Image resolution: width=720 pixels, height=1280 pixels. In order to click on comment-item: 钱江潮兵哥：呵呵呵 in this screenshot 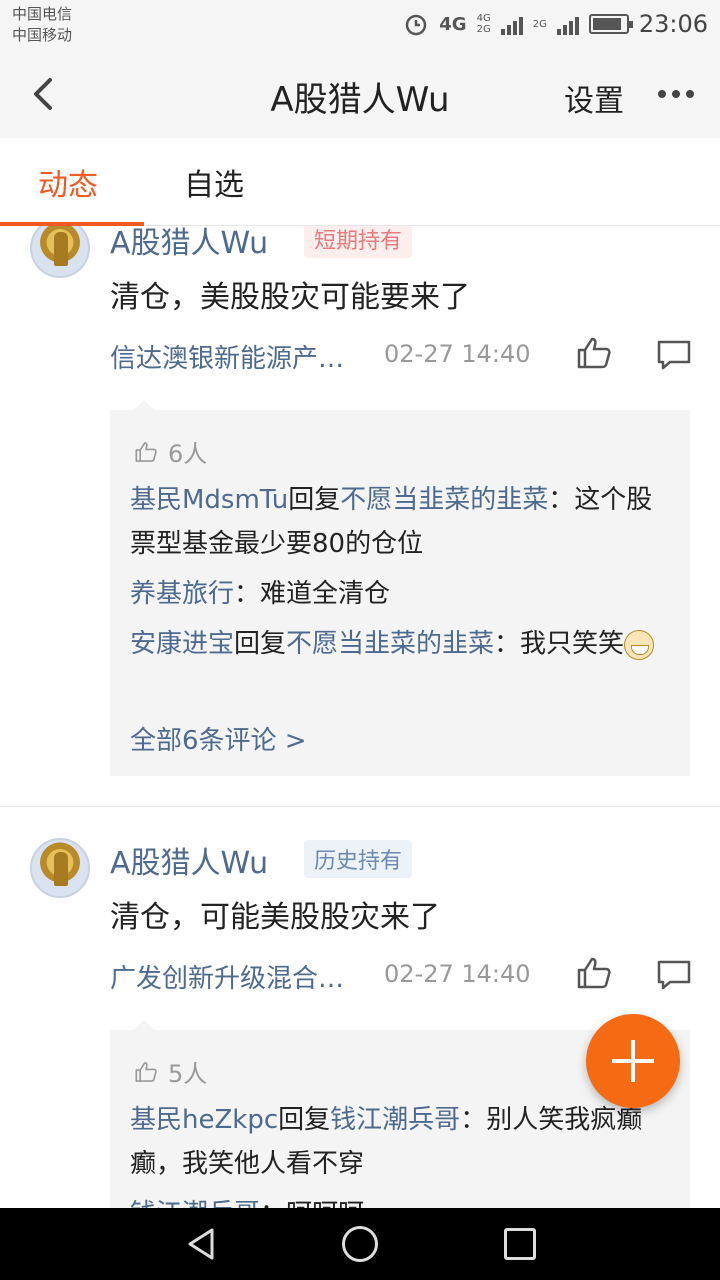, I will do `click(404, 1200)`.